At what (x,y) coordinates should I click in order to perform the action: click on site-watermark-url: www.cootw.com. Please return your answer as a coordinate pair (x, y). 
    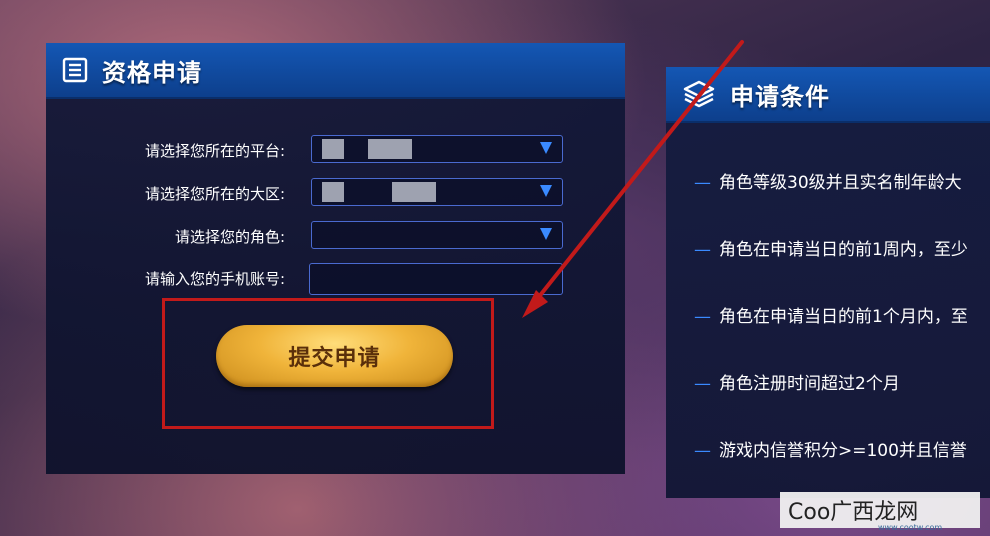
    Looking at the image, I should click on (910, 527).